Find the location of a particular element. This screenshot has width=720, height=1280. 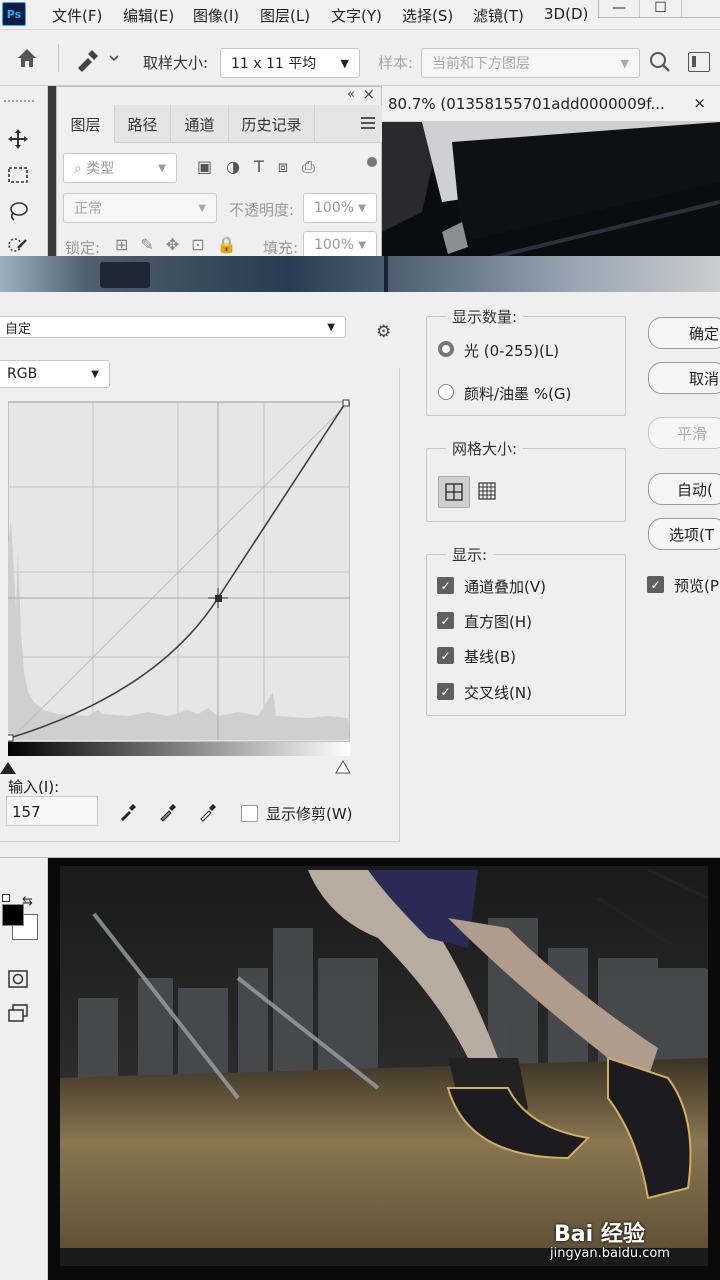

maximize-button: ☐ is located at coordinates (661, 8).